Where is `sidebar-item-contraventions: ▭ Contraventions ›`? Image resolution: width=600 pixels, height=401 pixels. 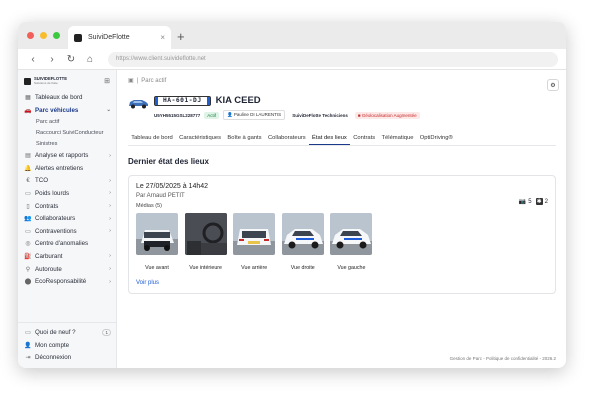
sidebar-item-contraventions: ▭ Contraventions › is located at coordinates (67, 231).